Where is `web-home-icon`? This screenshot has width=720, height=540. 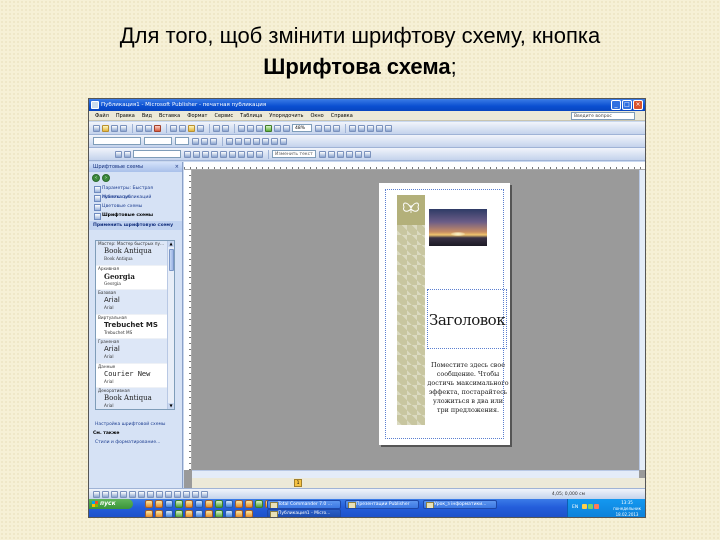 web-home-icon is located at coordinates (388, 128).